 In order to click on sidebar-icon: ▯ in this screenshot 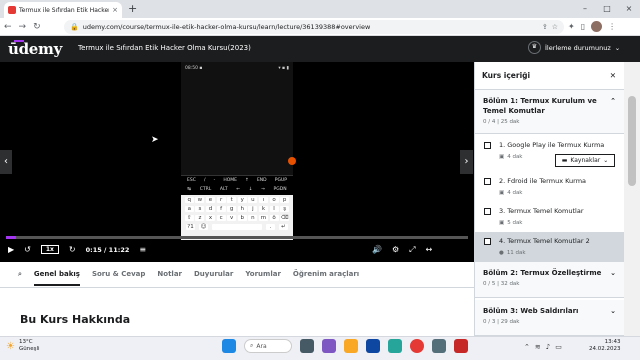, I will do `click(583, 27)`.